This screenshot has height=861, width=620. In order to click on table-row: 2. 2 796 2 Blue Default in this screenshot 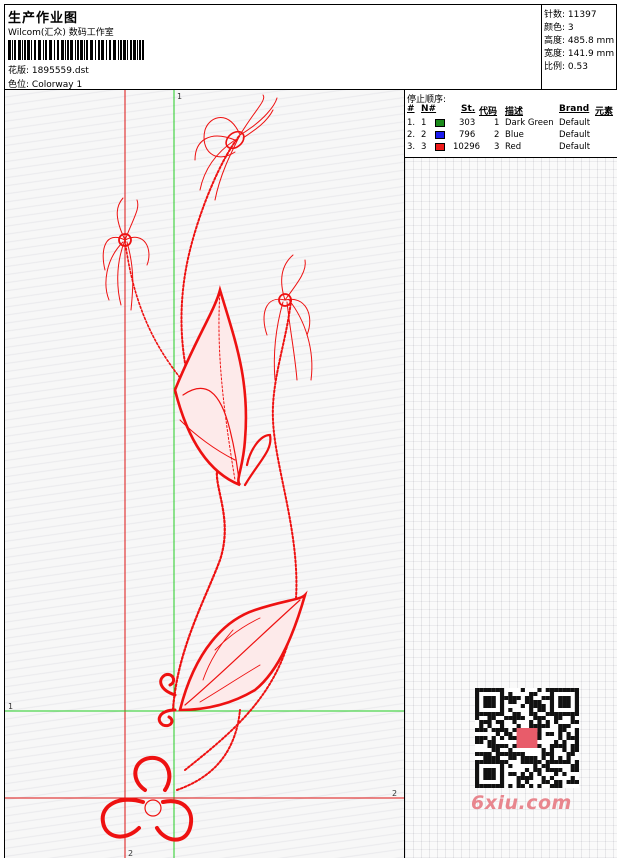, I will do `click(499, 135)`.